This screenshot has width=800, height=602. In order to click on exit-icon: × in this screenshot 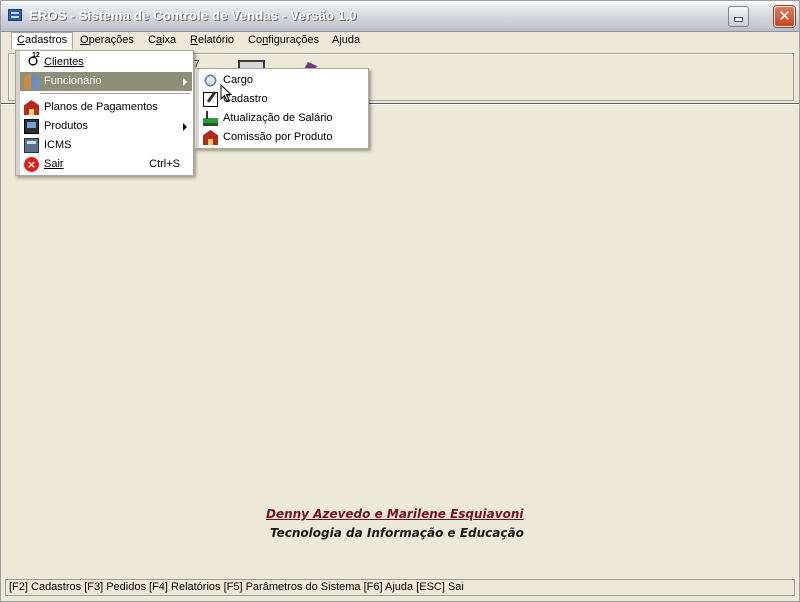, I will do `click(31, 164)`.